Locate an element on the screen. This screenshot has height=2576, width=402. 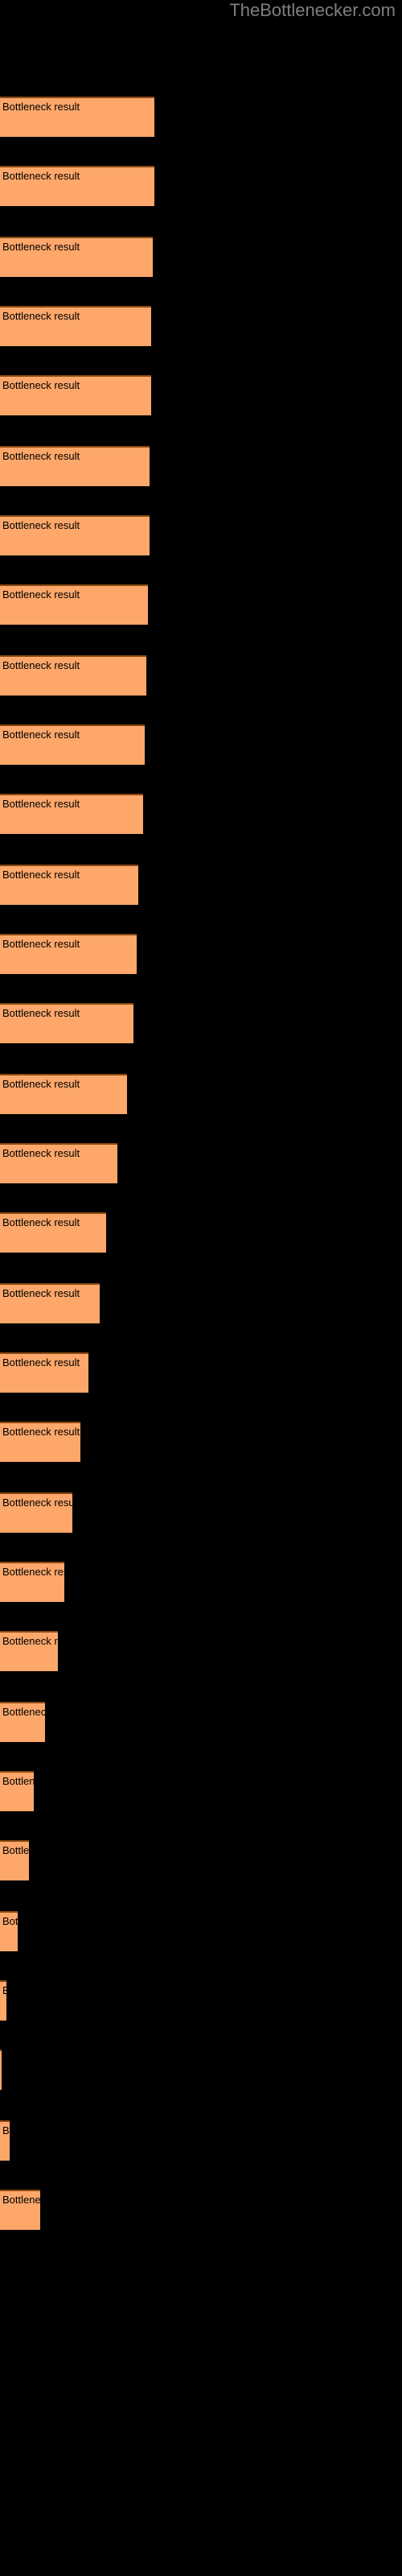
bar-0: Bottleneck result is located at coordinates (77, 117).